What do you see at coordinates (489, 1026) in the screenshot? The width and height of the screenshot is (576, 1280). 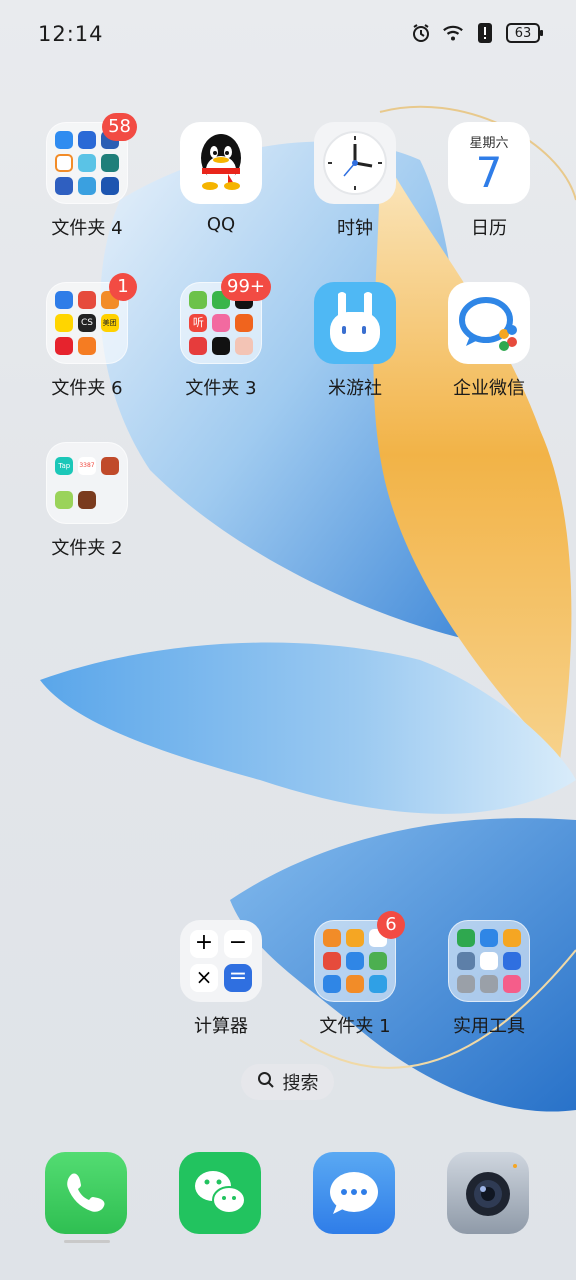 I see `app-label: 实用工具` at bounding box center [489, 1026].